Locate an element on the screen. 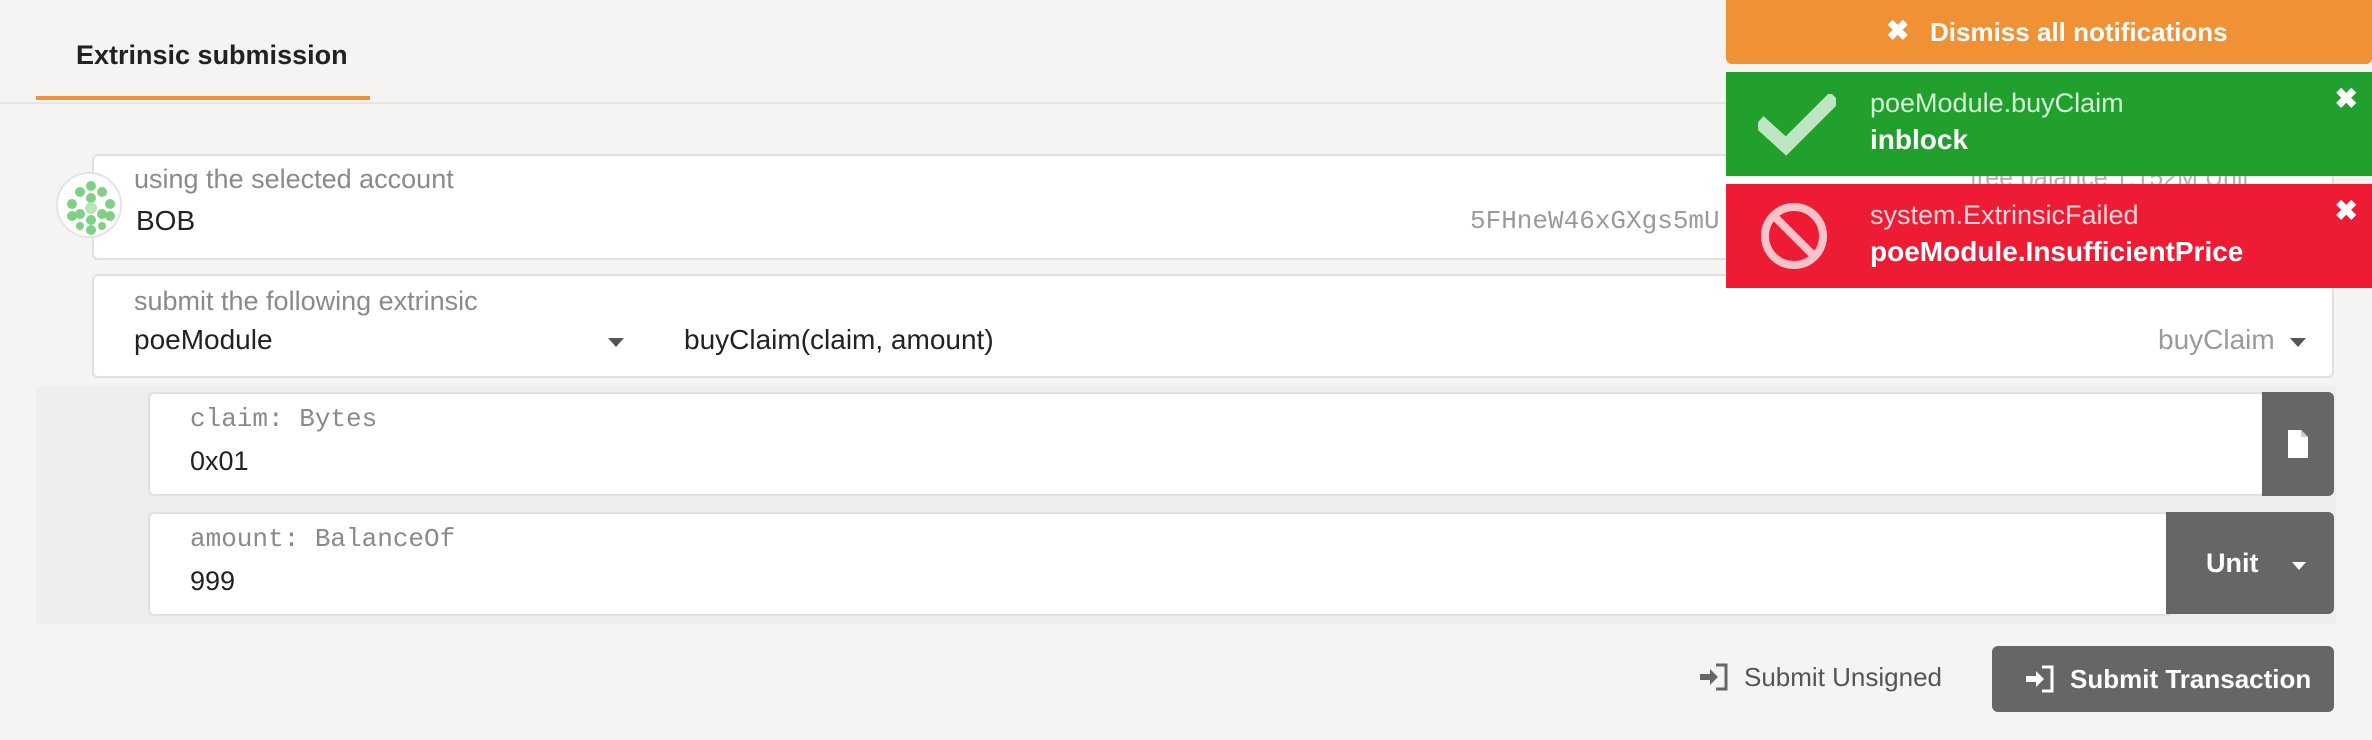  account-avatar-icon is located at coordinates (89, 205).